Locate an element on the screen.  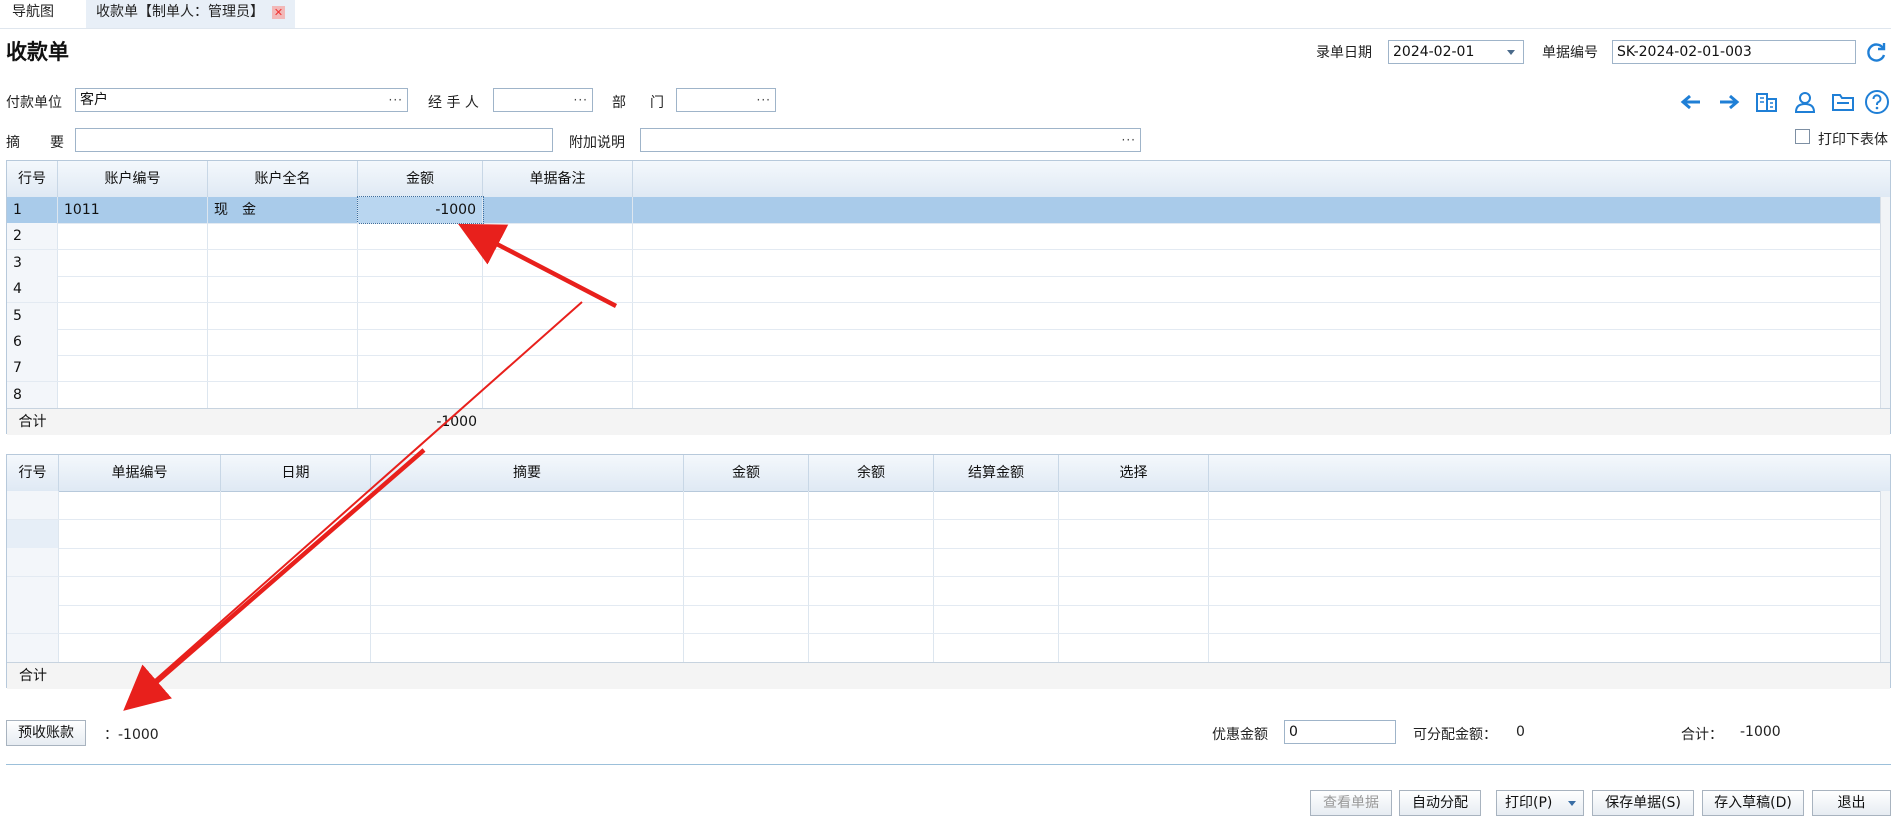
exit-button: 退出 is located at coordinates (1851, 803).